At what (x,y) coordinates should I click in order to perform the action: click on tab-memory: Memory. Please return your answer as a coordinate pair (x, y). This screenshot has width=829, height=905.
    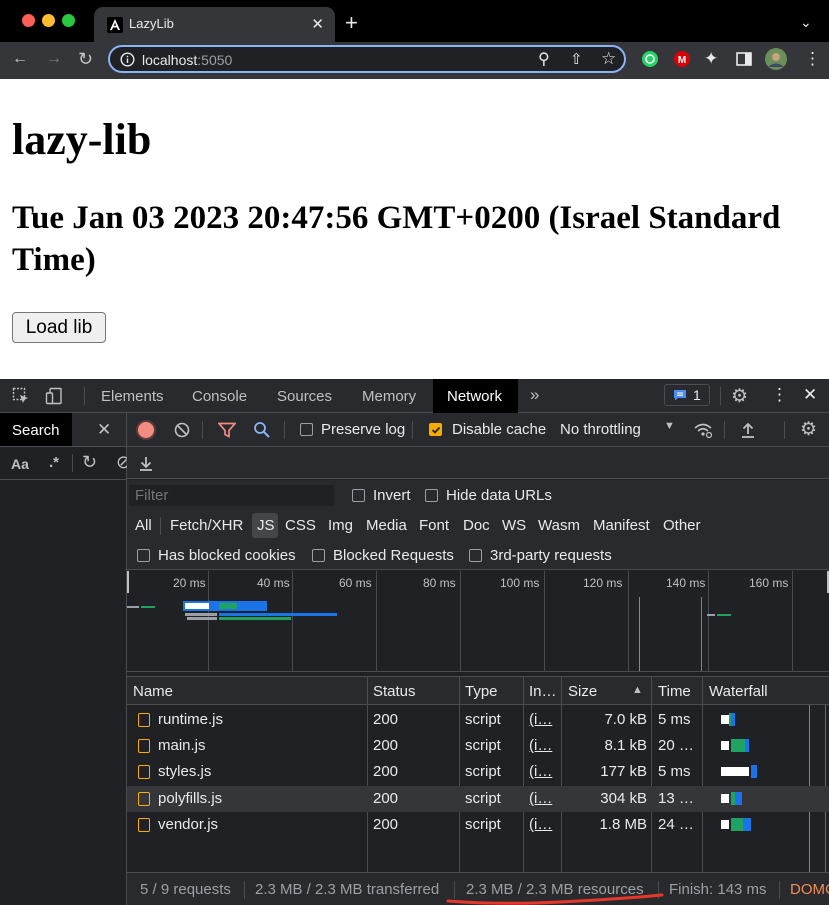
    Looking at the image, I should click on (389, 396).